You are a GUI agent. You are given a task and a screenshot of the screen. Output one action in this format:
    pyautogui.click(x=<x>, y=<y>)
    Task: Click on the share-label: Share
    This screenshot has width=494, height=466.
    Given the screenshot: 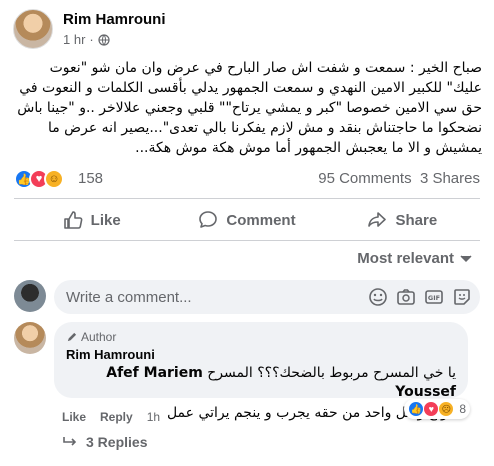 What is the action you would take?
    pyautogui.click(x=416, y=220)
    